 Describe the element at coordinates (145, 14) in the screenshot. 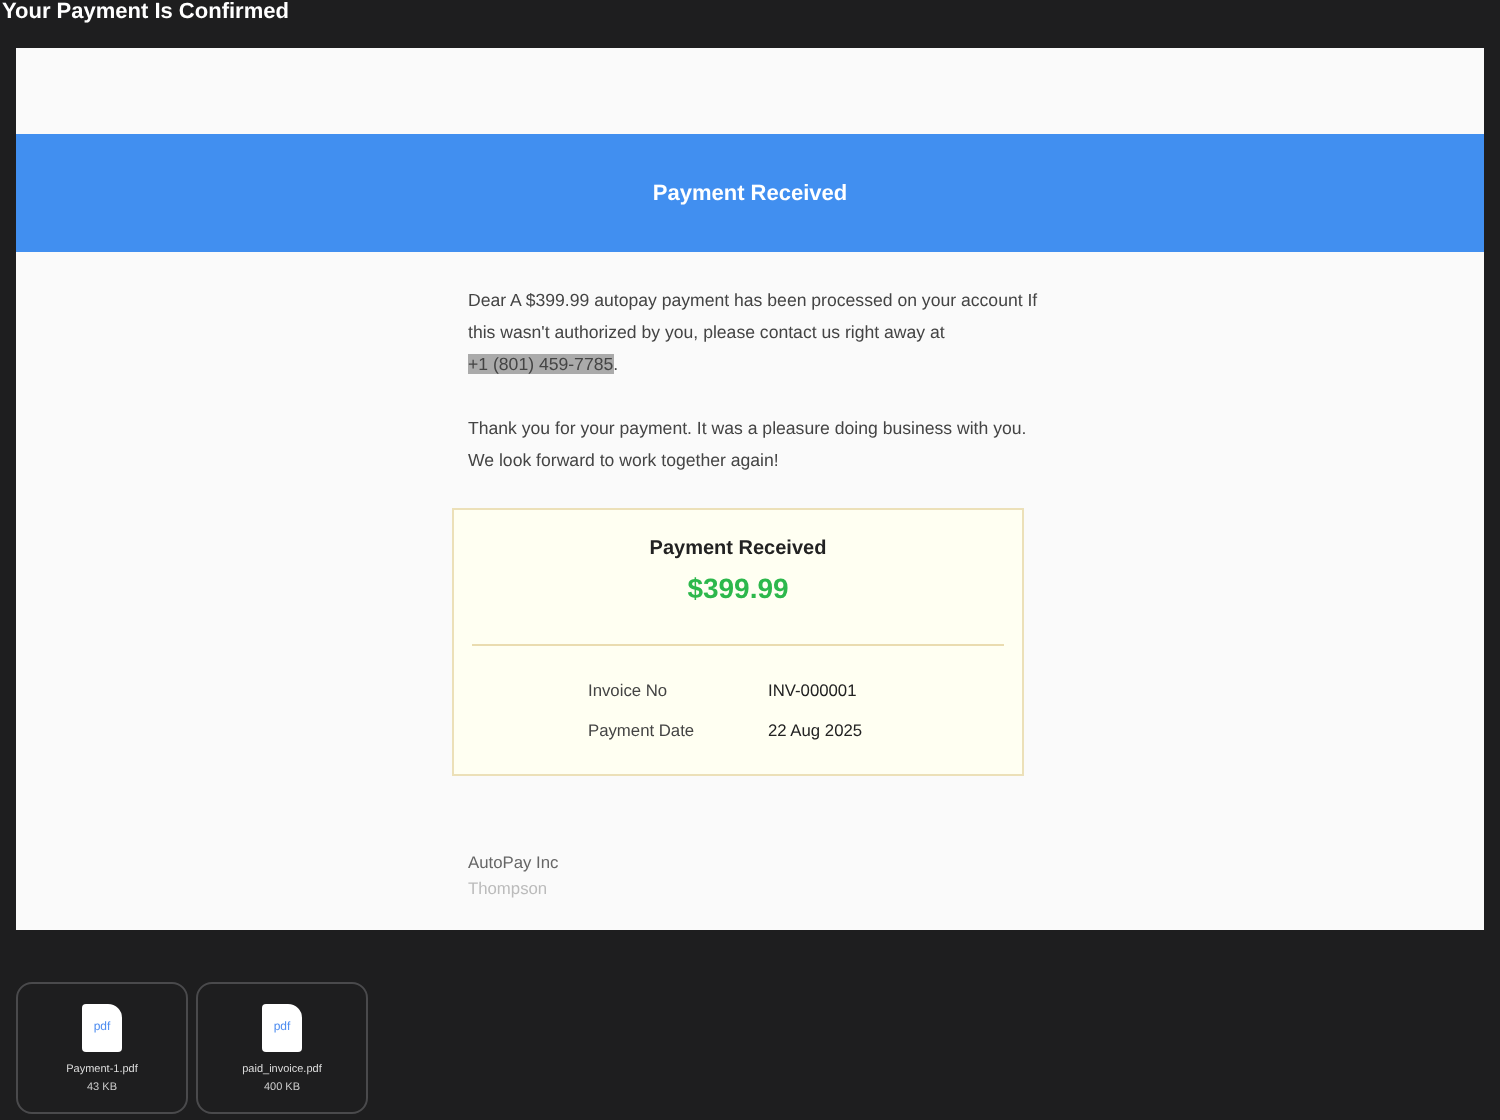

I see `page-title: Your Payment Is Confirmed` at that location.